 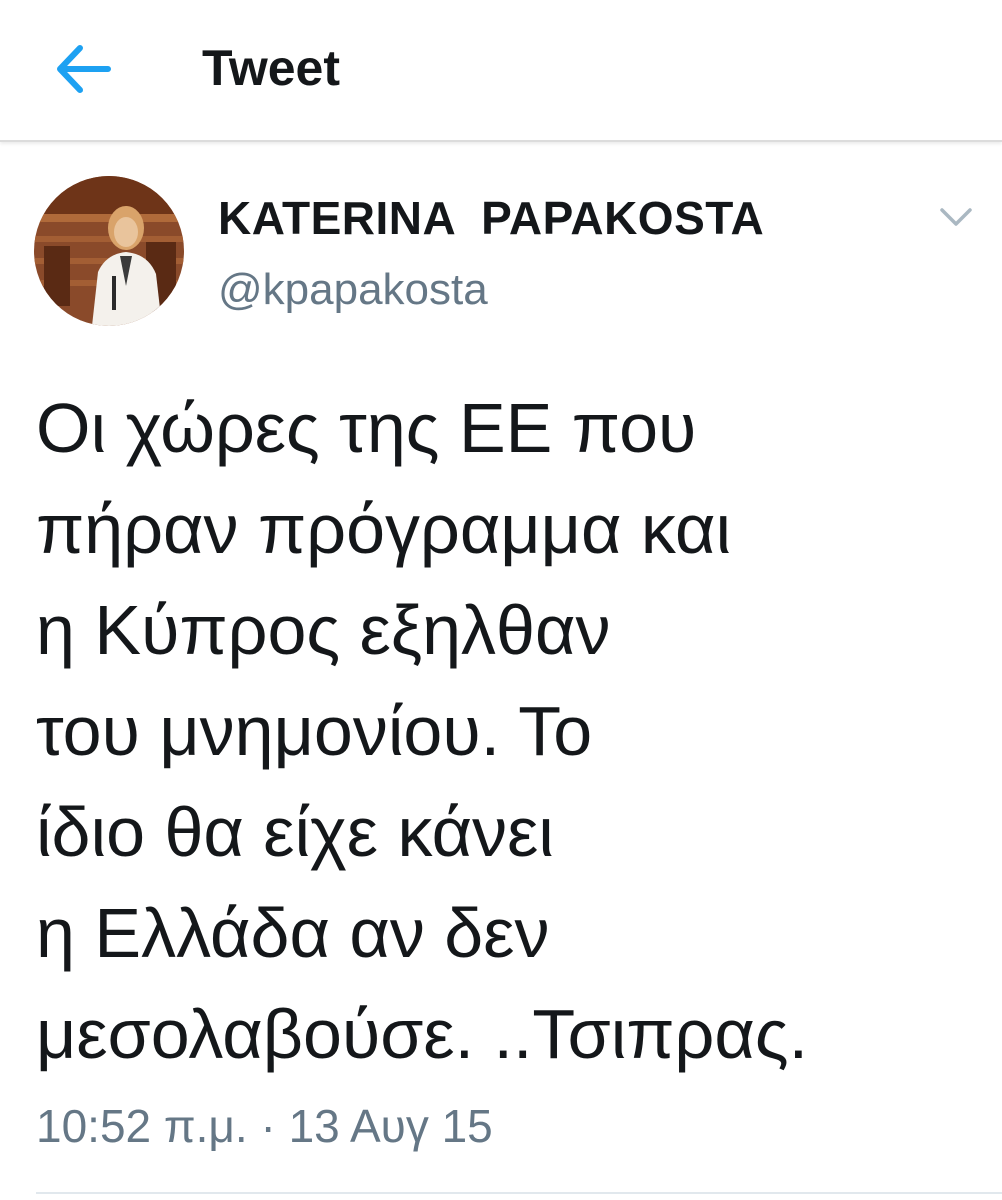 I want to click on divider, so click(x=519, y=1193).